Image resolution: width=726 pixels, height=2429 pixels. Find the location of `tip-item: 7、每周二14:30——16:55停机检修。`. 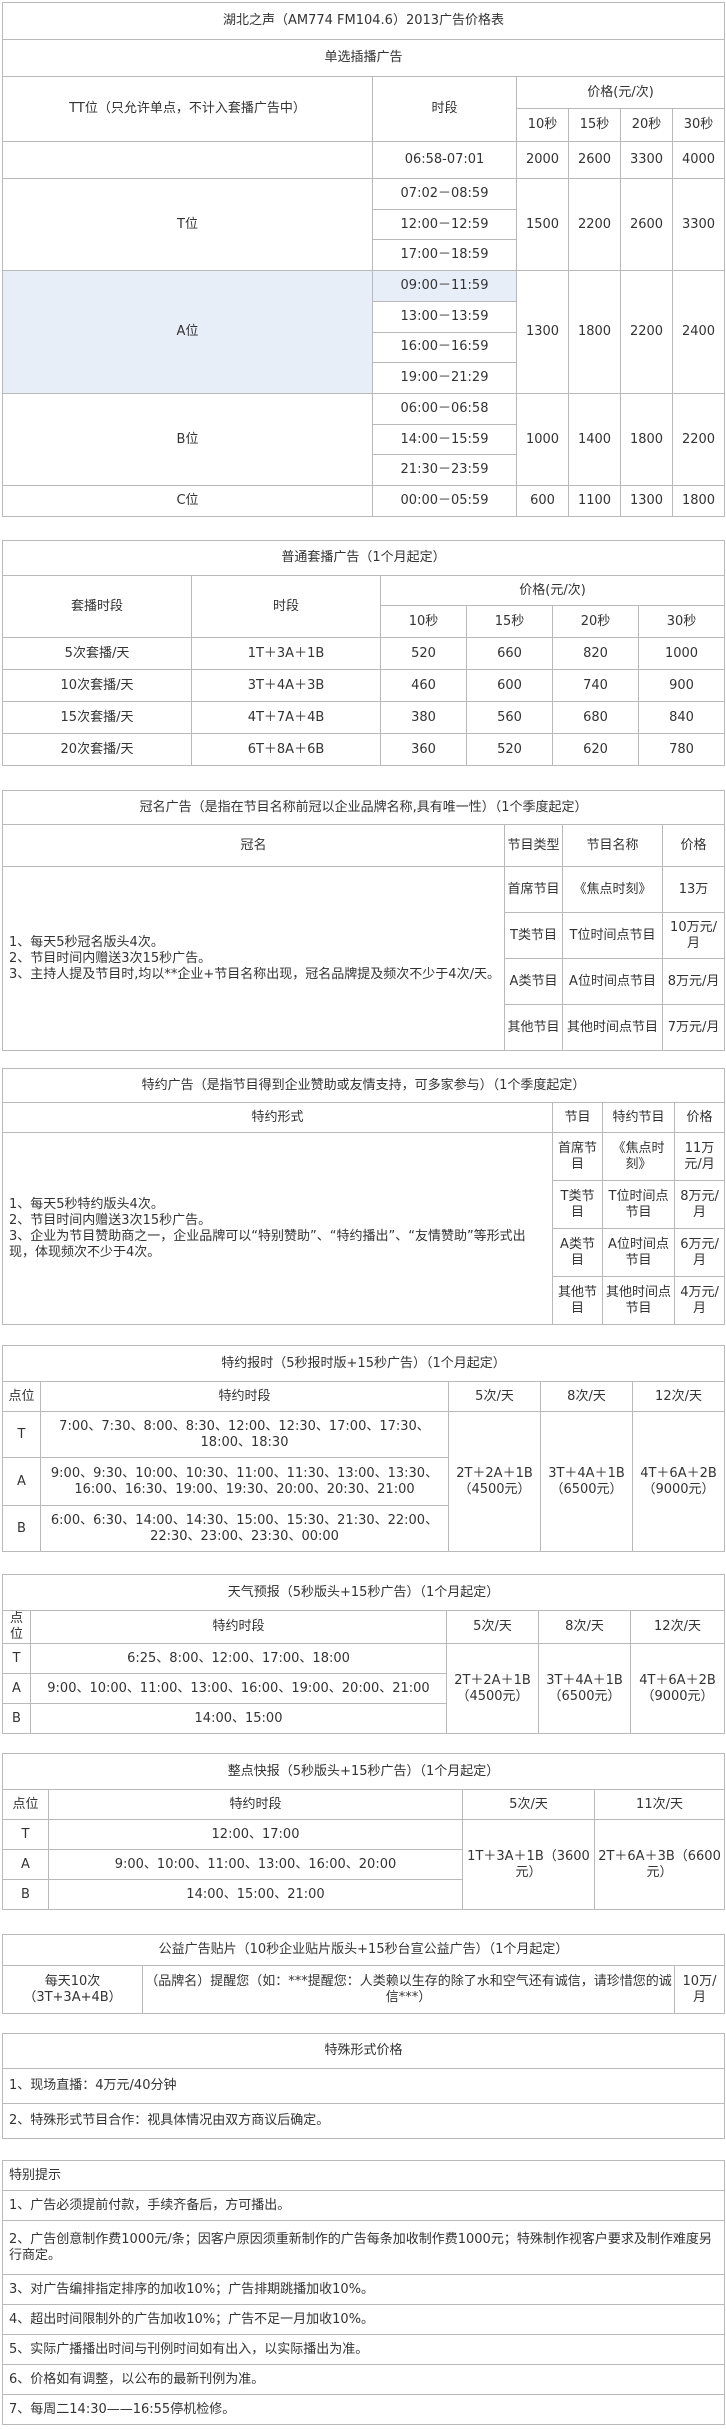

tip-item: 7、每周二14:30——16:55停机检修。 is located at coordinates (363, 2409).